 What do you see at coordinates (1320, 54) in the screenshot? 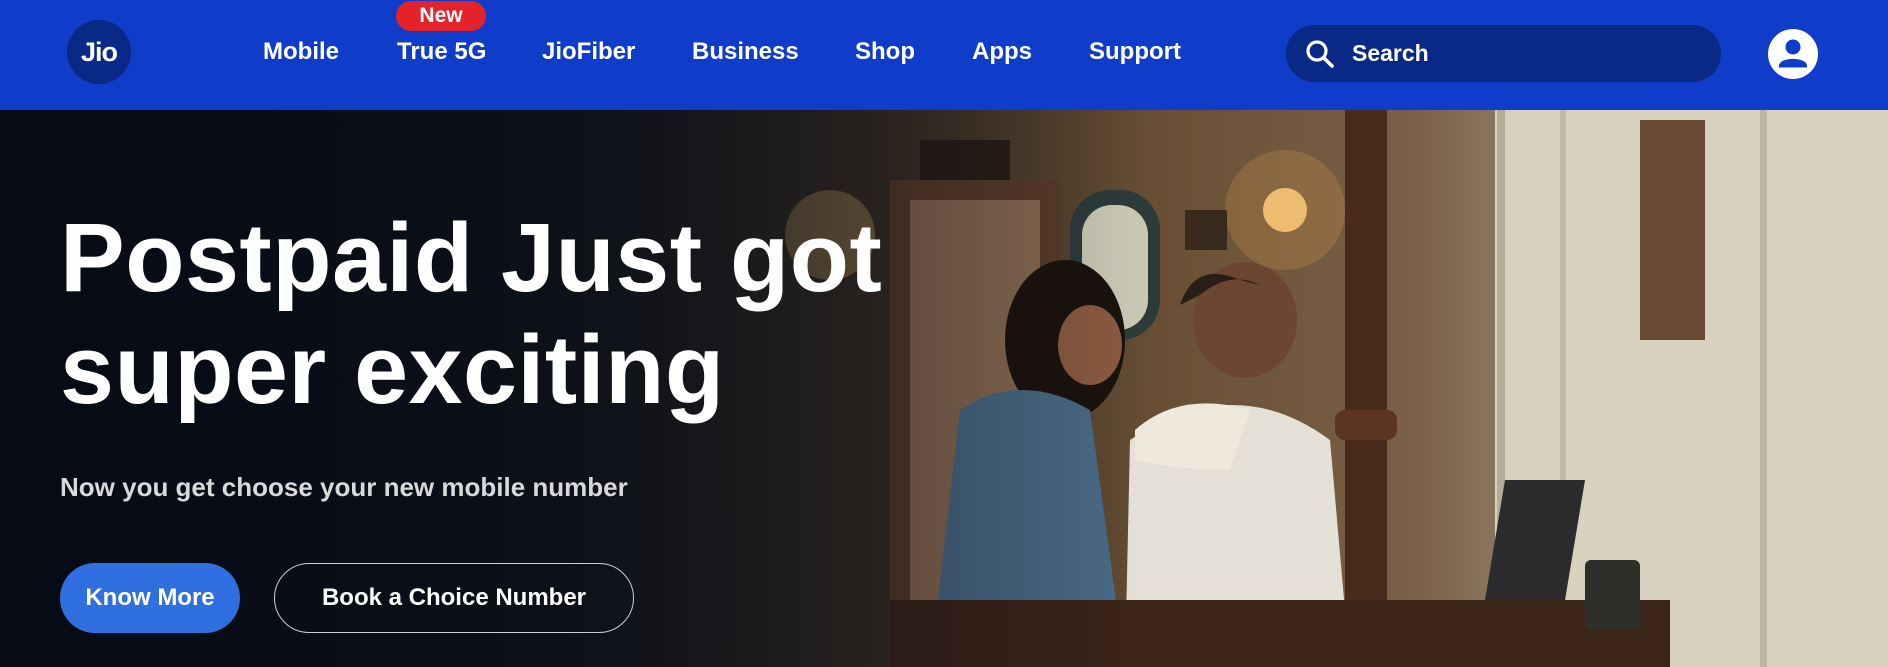
I see `search-icon` at bounding box center [1320, 54].